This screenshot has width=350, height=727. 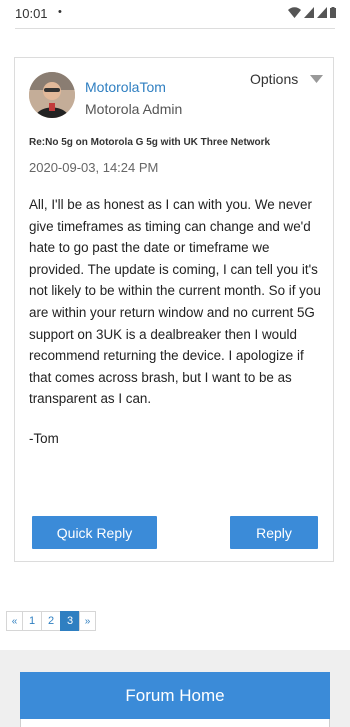 I want to click on pagination-next-button: », so click(x=87, y=621).